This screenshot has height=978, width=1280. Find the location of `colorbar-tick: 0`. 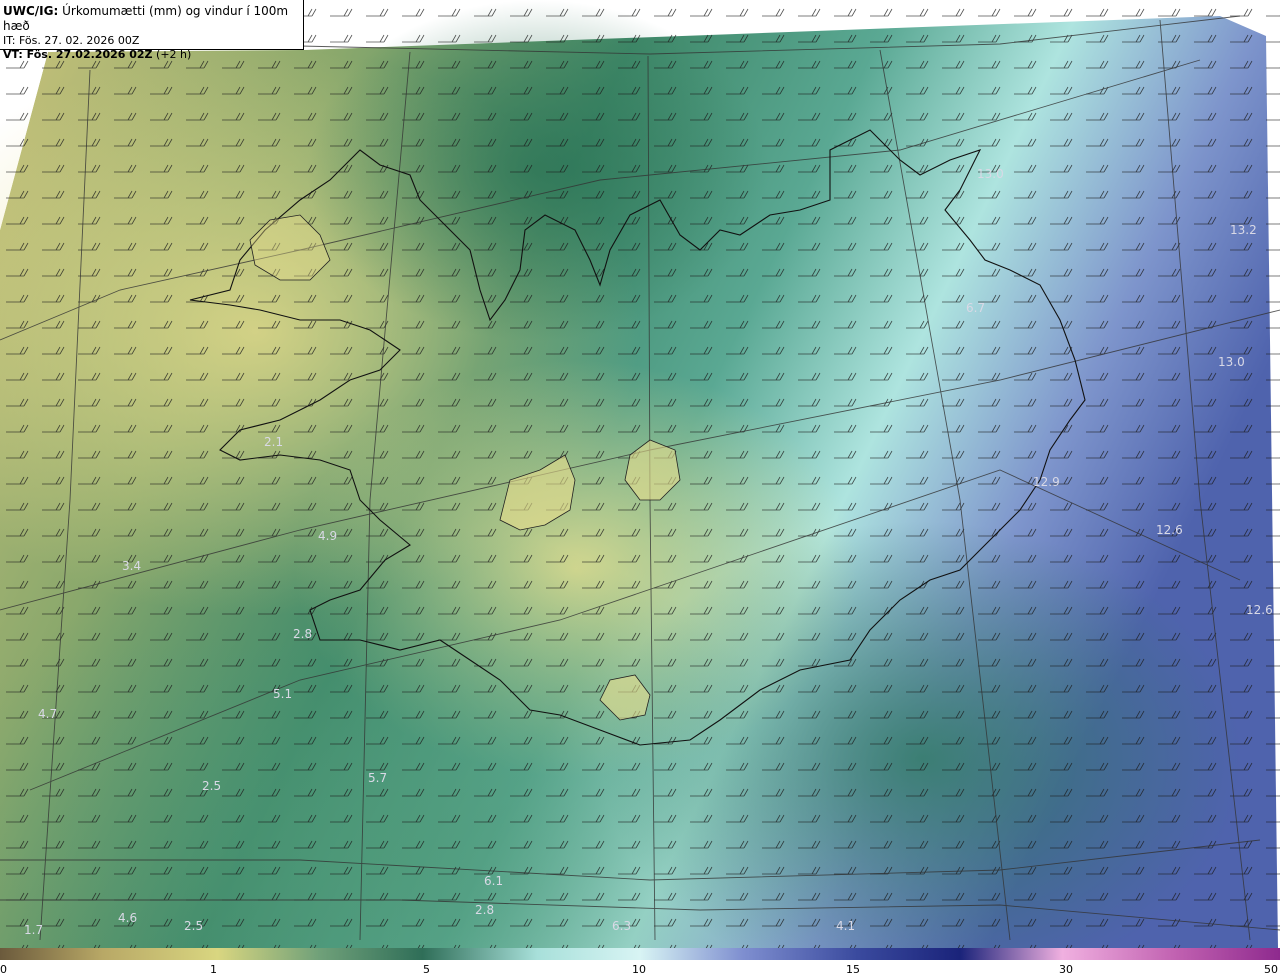

colorbar-tick: 0 is located at coordinates (3, 969).